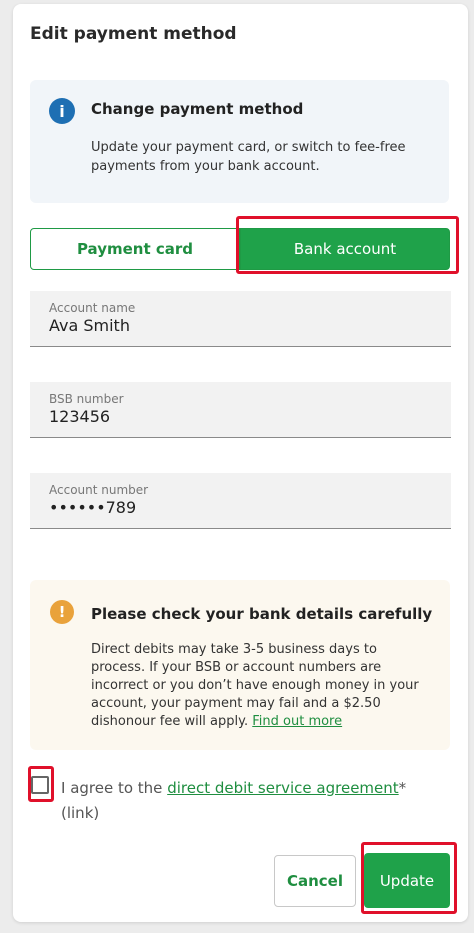  Describe the element at coordinates (114, 788) in the screenshot. I see `agreement-prefix: I agree to the` at that location.